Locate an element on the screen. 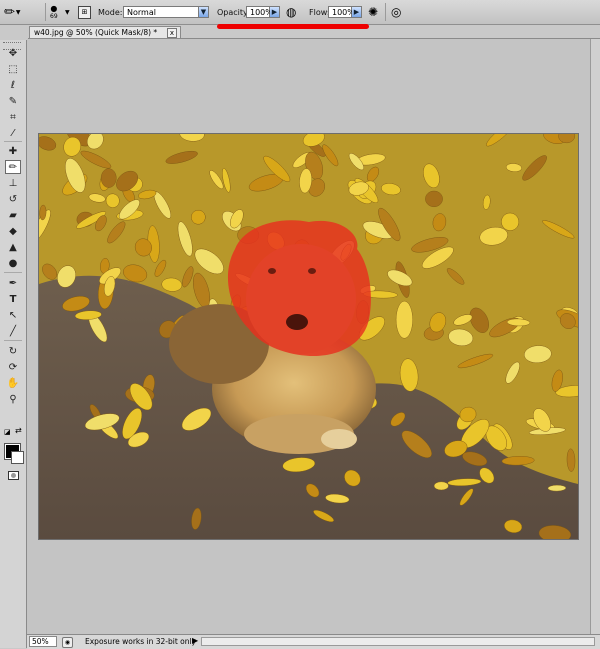 The image size is (600, 649). quick-selection-tool-icon: ✎ is located at coordinates (13, 101).